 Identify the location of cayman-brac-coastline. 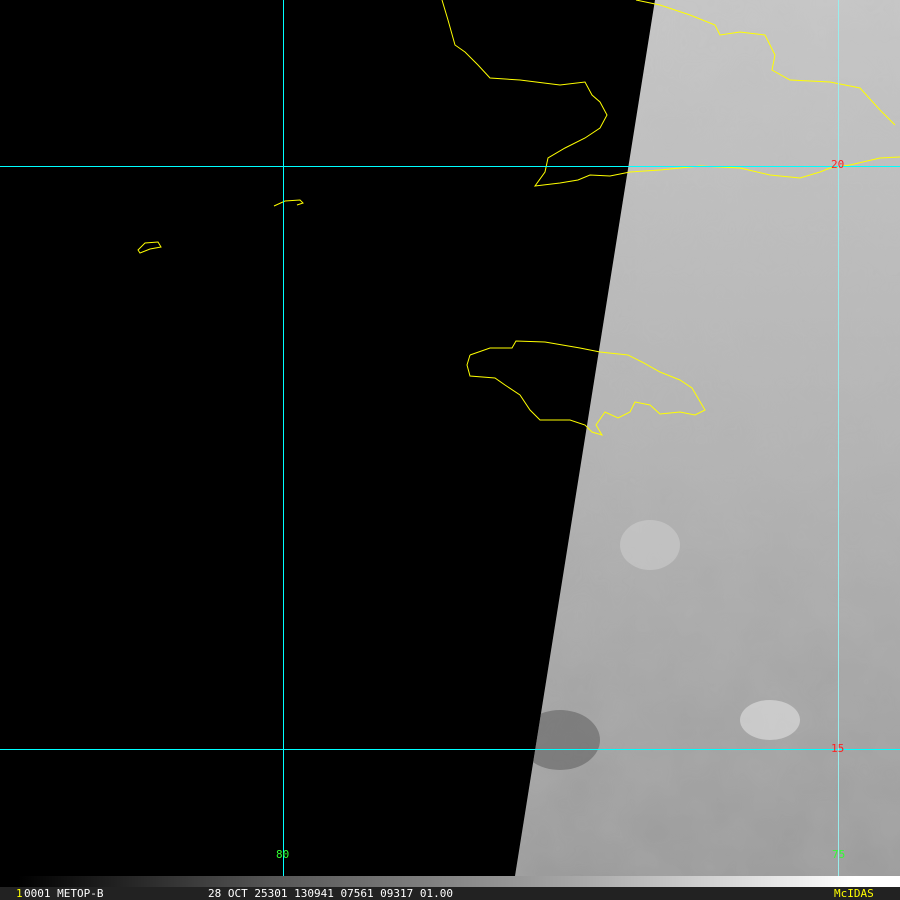
(288, 203).